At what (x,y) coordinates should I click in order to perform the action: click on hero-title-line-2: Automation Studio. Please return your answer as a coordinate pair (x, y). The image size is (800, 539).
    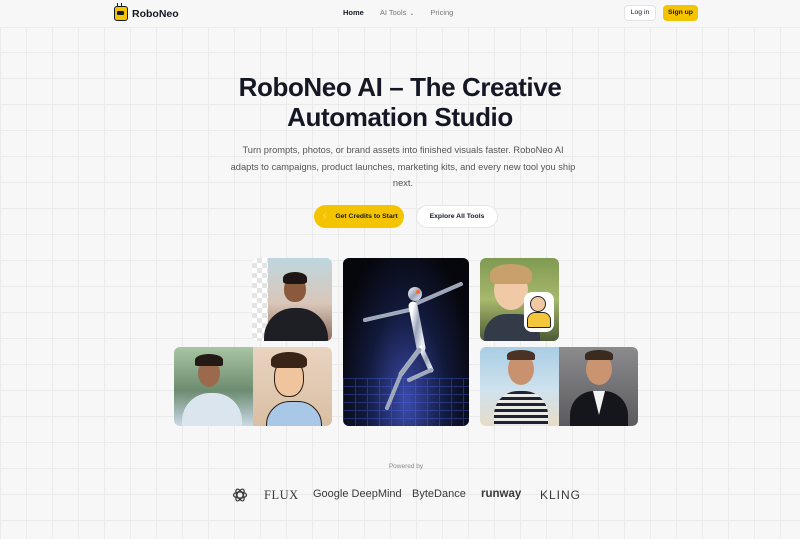
    Looking at the image, I should click on (400, 117).